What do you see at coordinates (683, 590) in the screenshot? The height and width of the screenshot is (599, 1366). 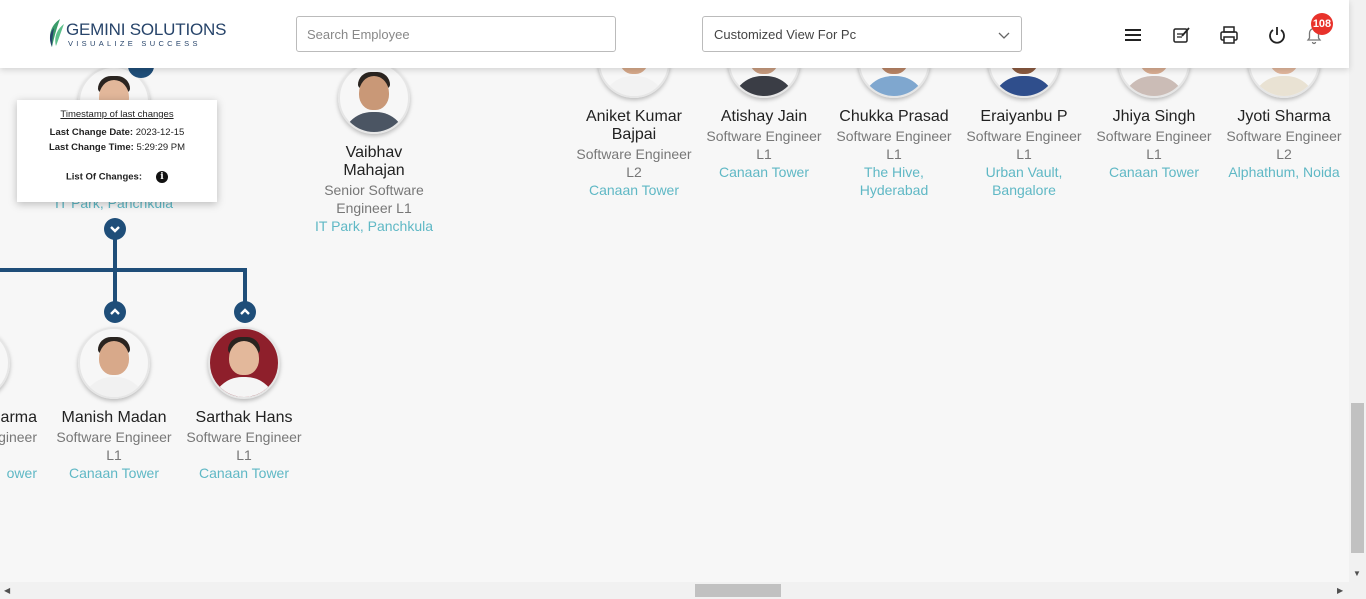 I see `horizontal-scrollbar` at bounding box center [683, 590].